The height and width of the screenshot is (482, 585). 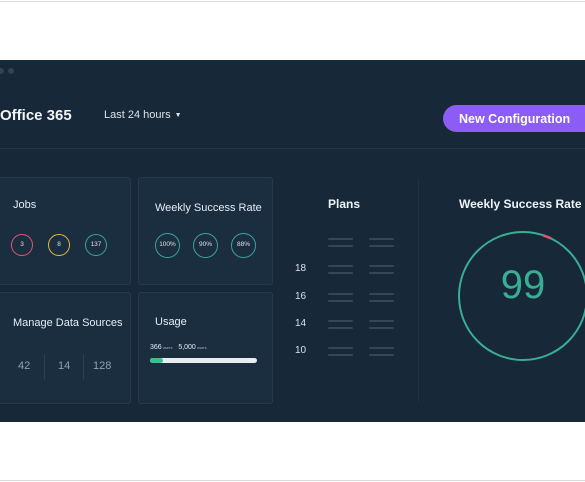 What do you see at coordinates (65, 231) in the screenshot?
I see `jobs-card: Jobs 3 8 137` at bounding box center [65, 231].